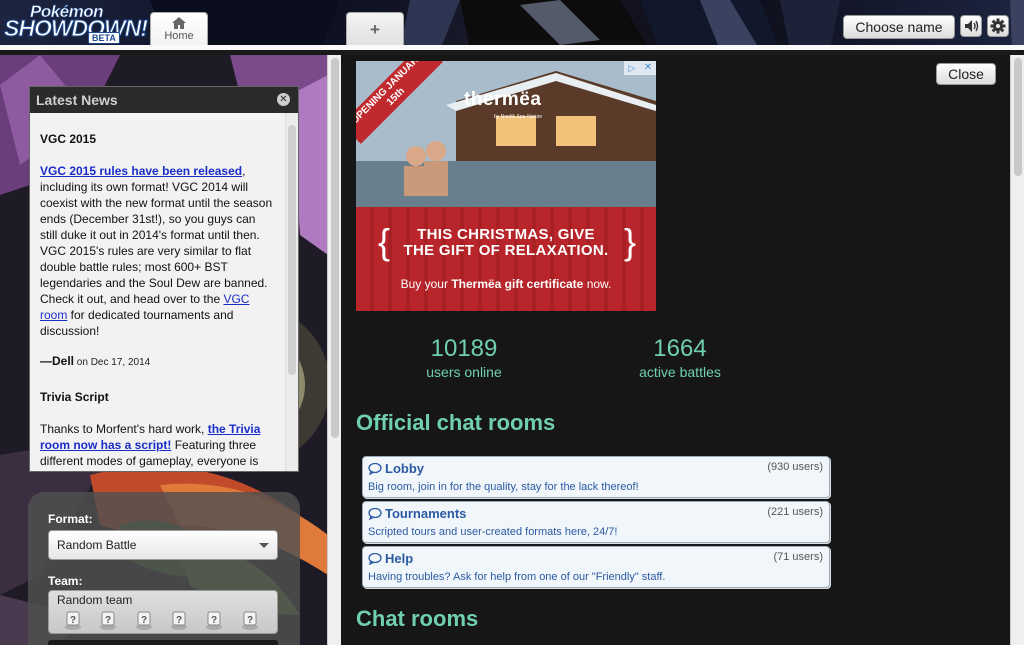 This screenshot has width=1024, height=645. What do you see at coordinates (464, 348) in the screenshot?
I see `users-online-count: 10189` at bounding box center [464, 348].